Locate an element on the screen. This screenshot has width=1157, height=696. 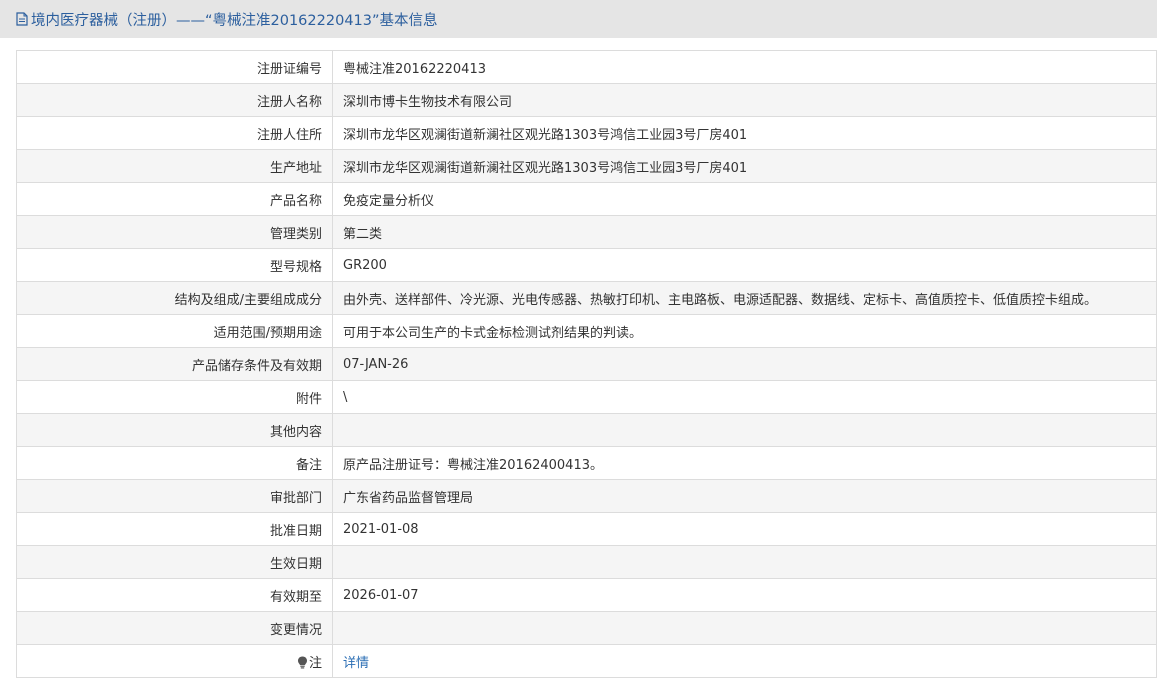
table-row: 备注 原产品注册证号：粤械注准20162400413。 is located at coordinates (586, 463).